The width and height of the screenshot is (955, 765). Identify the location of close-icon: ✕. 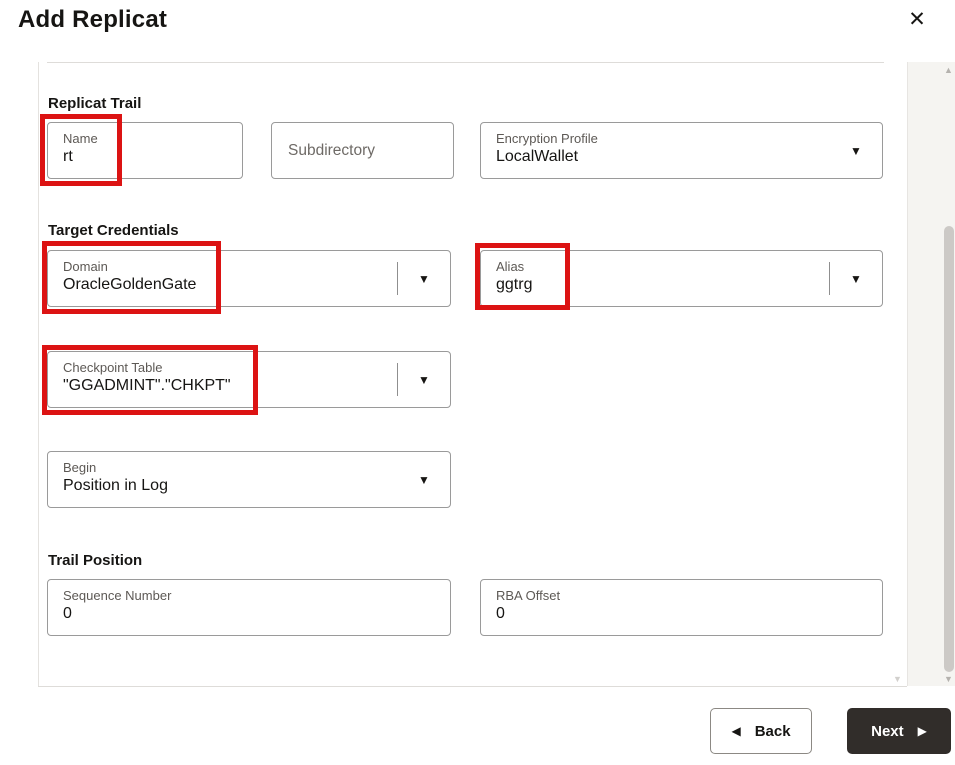
(917, 19).